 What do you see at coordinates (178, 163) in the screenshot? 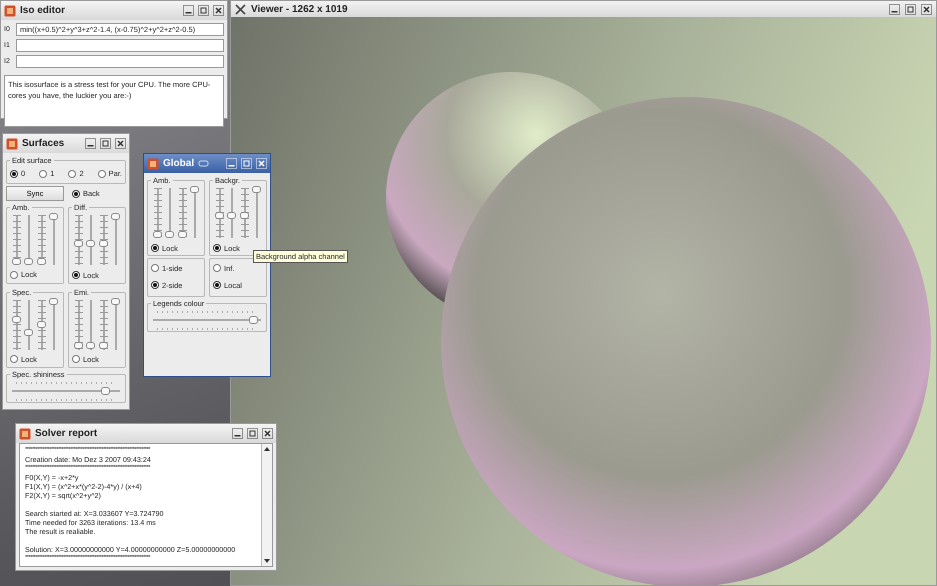
I see `window-title: Global` at bounding box center [178, 163].